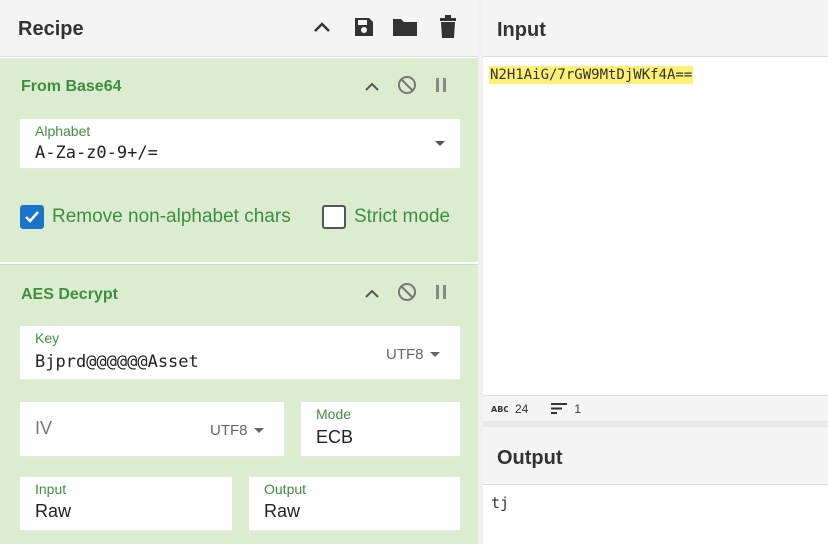  Describe the element at coordinates (405, 354) in the screenshot. I see `key-encoding-label: UTF8` at that location.